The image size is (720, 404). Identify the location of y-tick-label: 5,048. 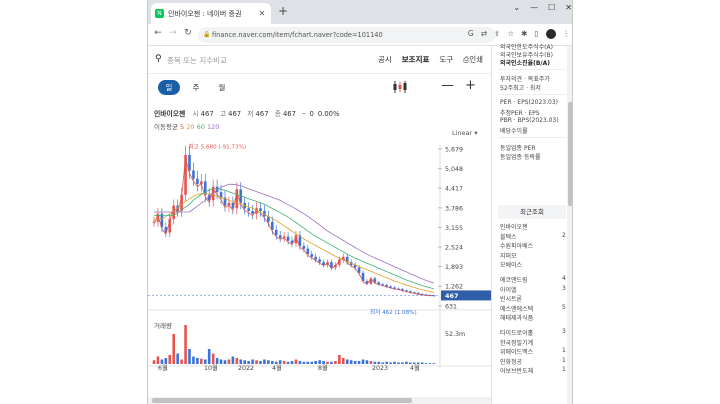
(454, 169).